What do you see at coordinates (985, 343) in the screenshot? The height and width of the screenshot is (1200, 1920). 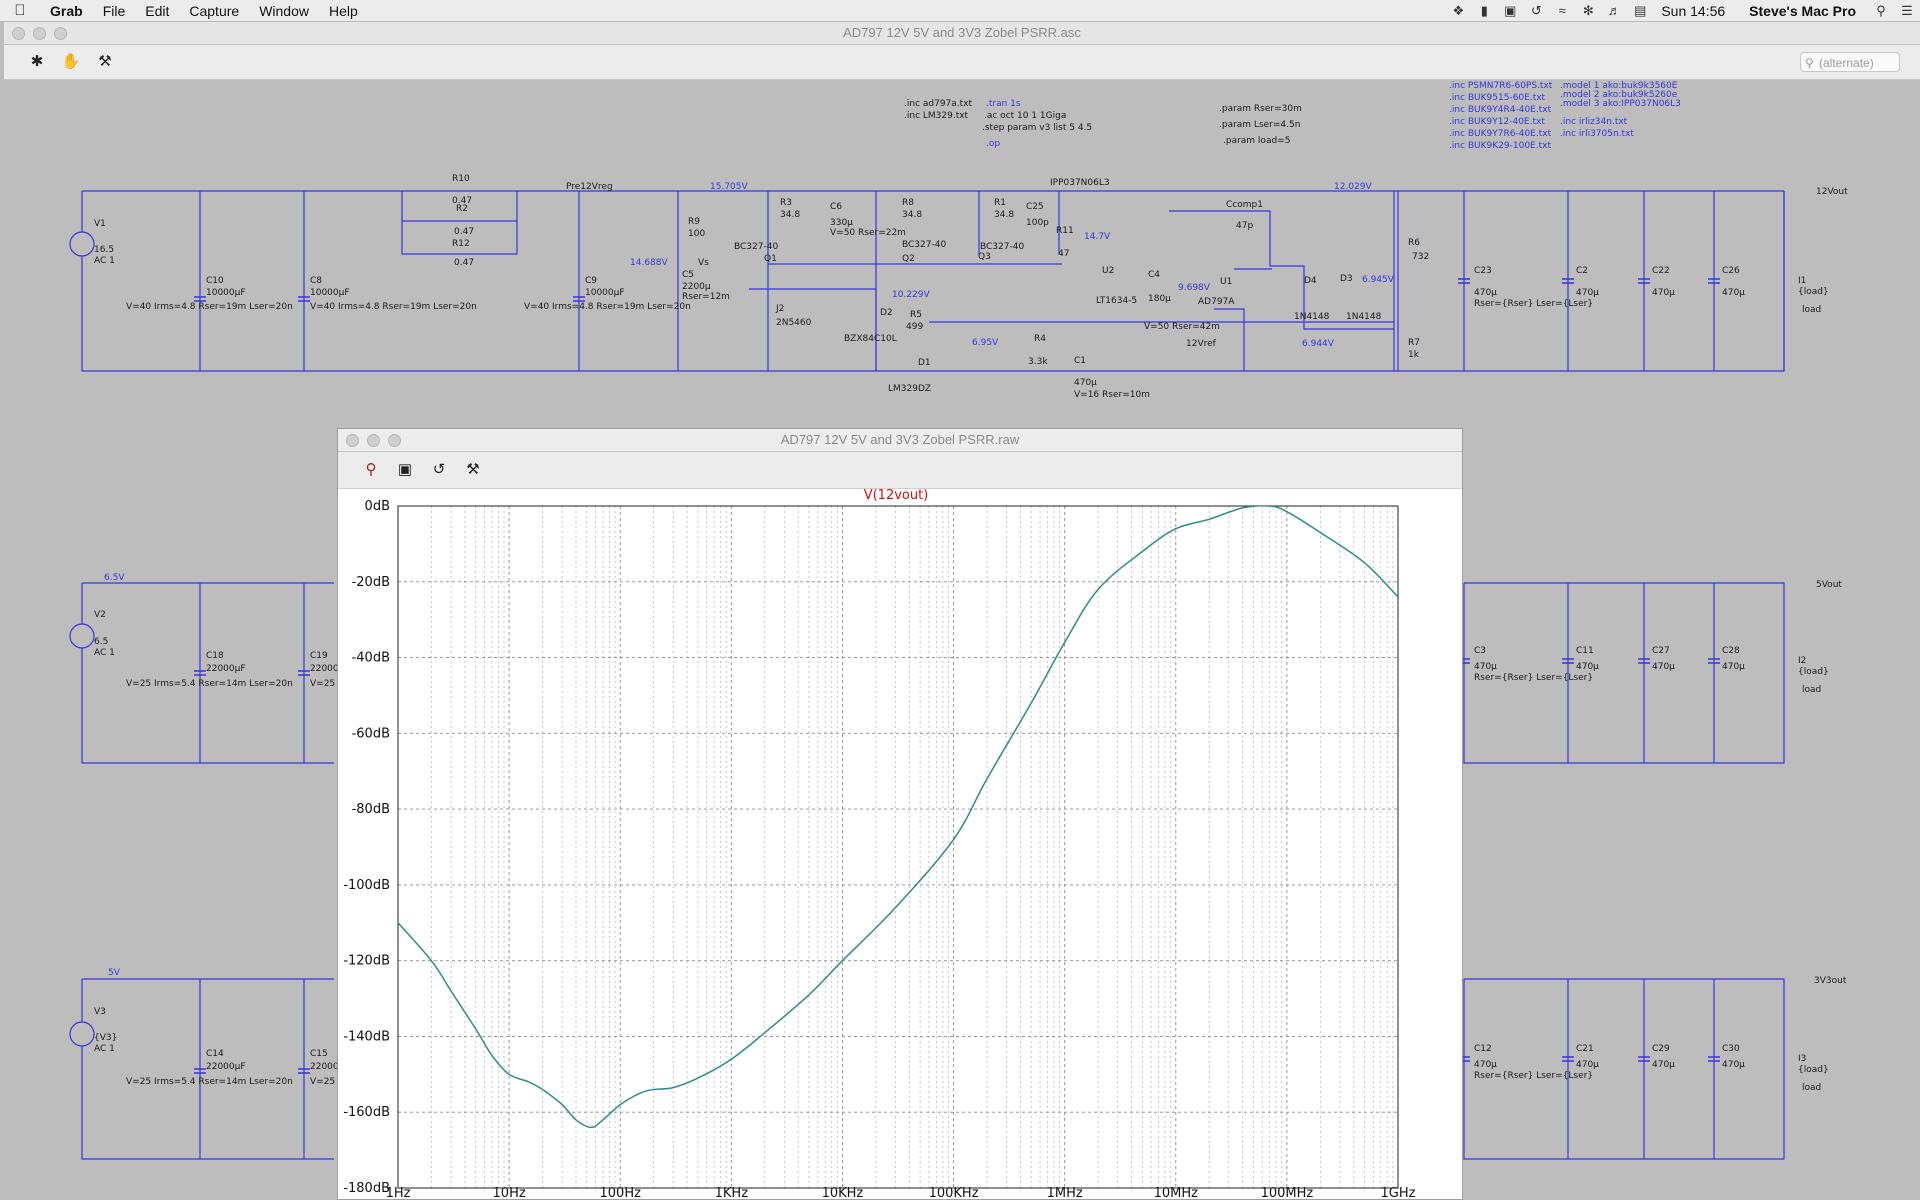 I see `label-n695: 6.95V` at bounding box center [985, 343].